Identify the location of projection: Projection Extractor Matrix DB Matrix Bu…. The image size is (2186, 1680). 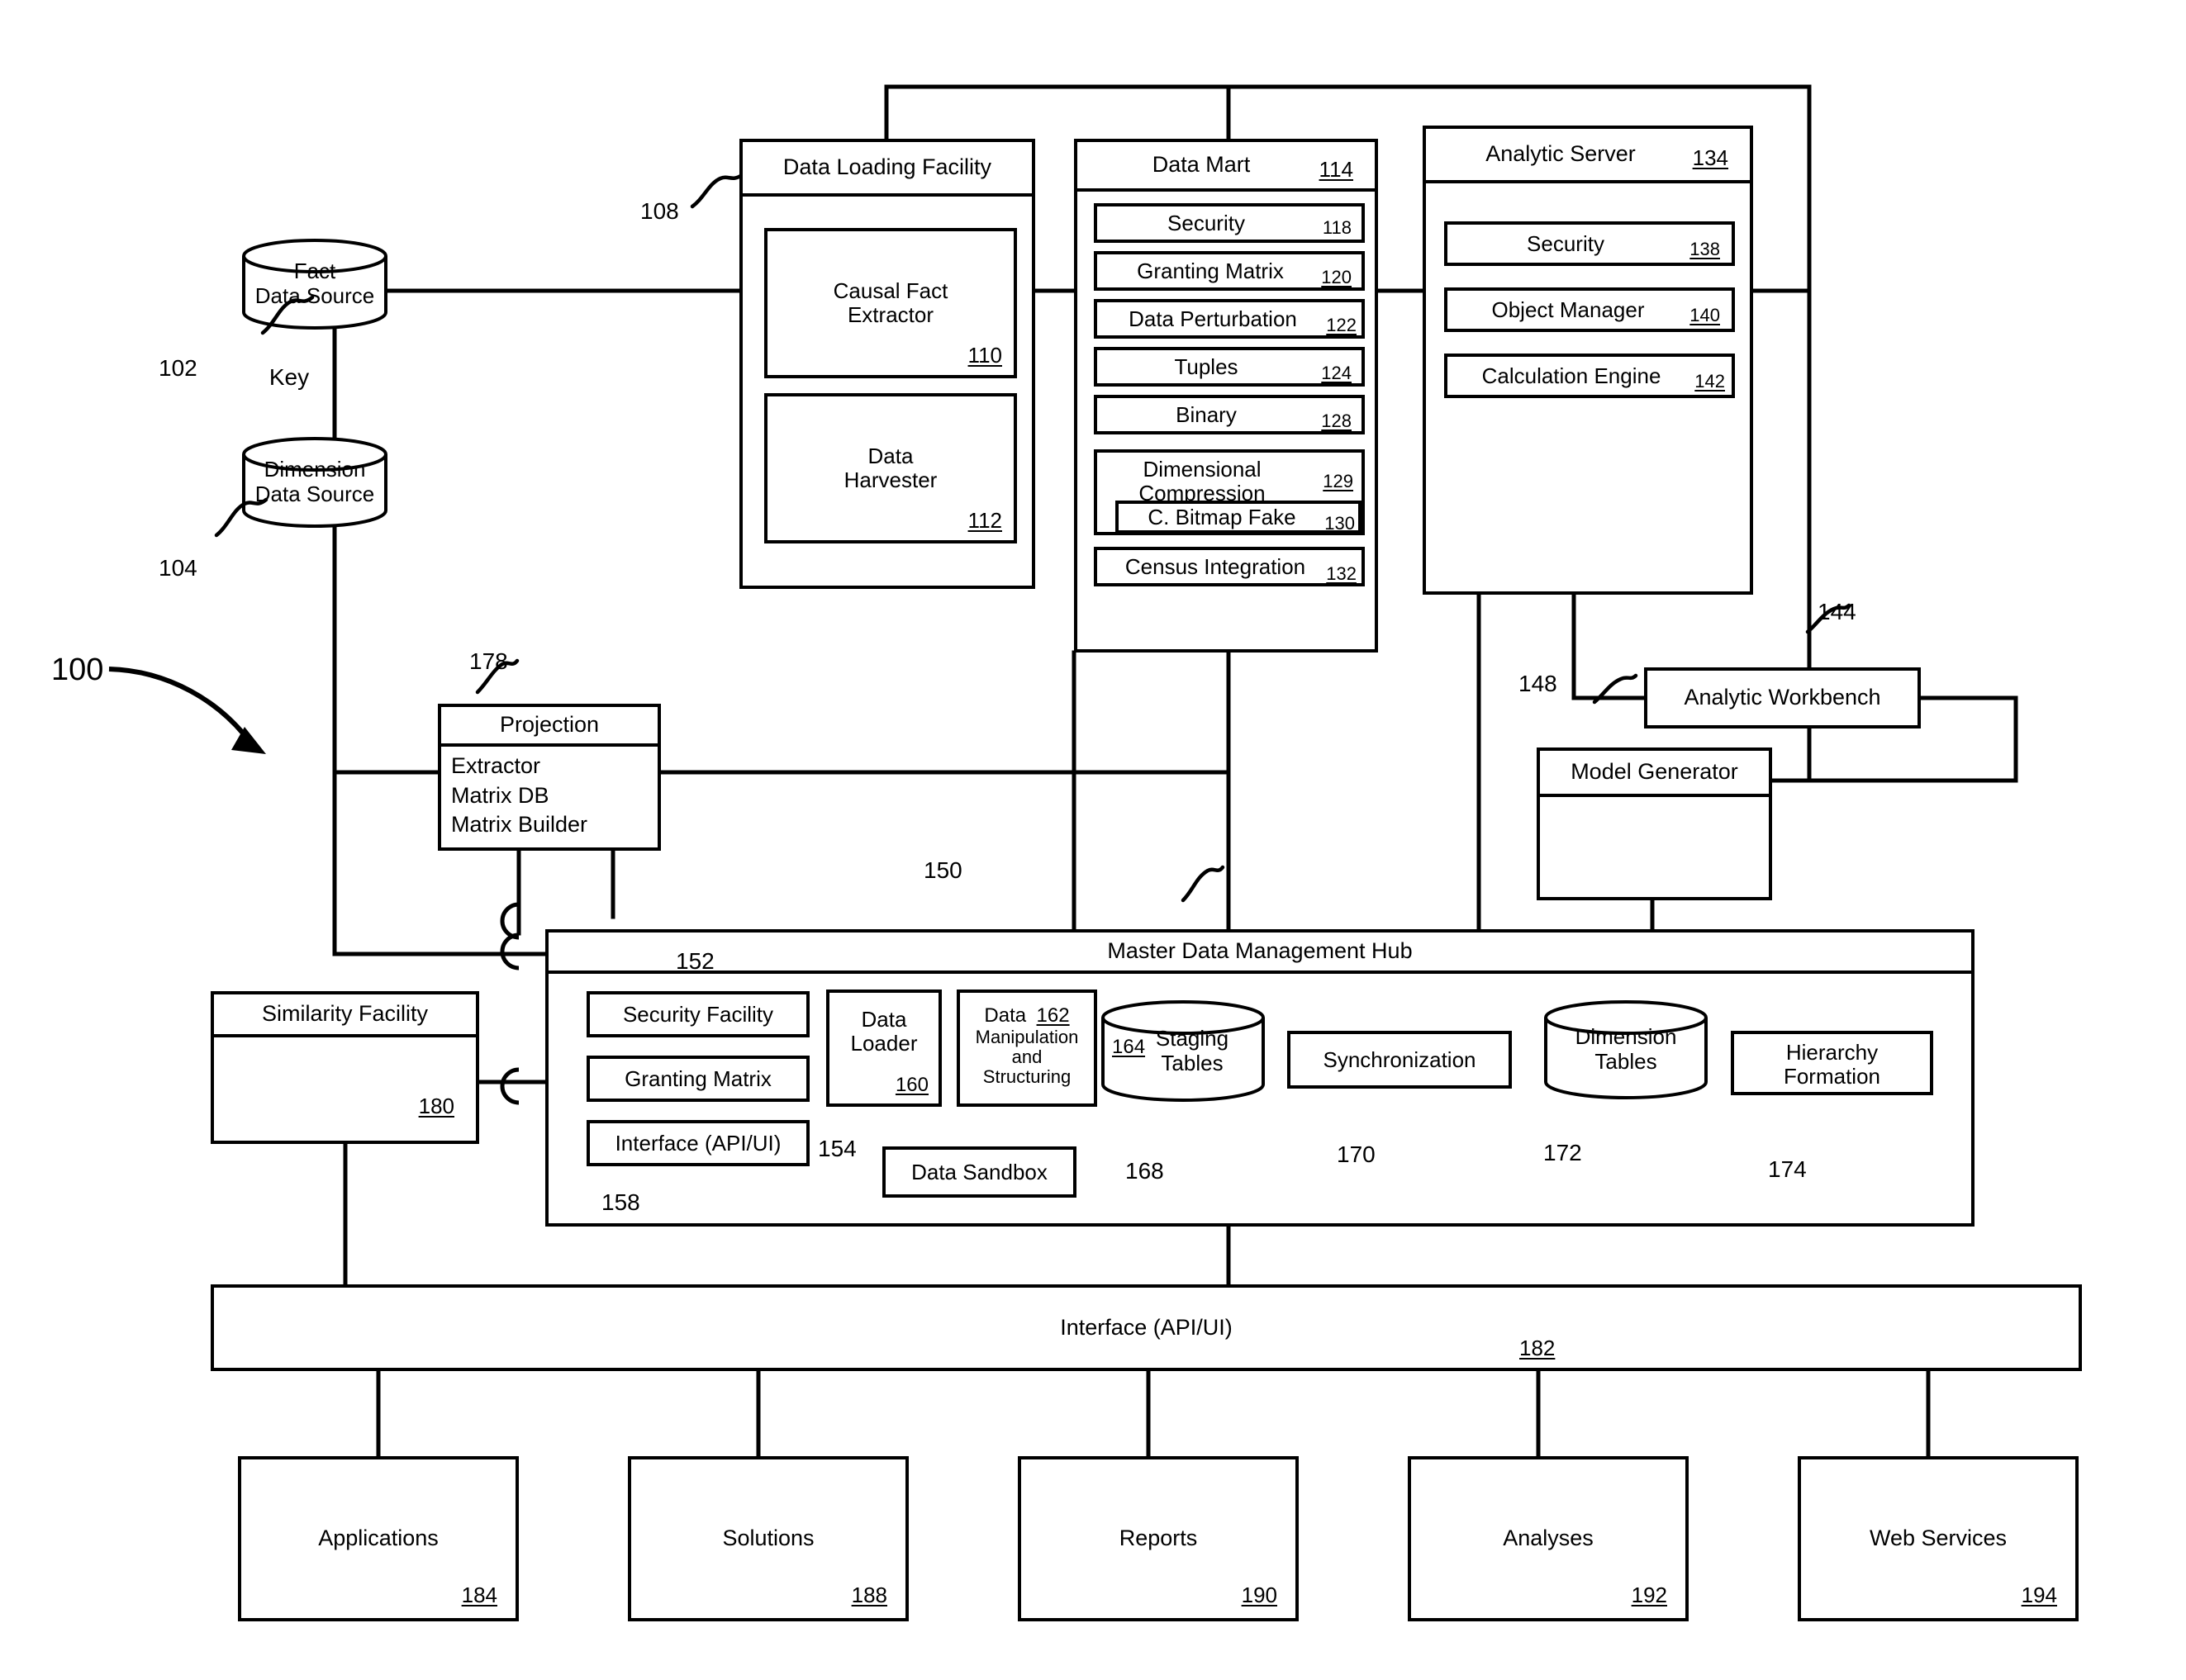
(550, 777).